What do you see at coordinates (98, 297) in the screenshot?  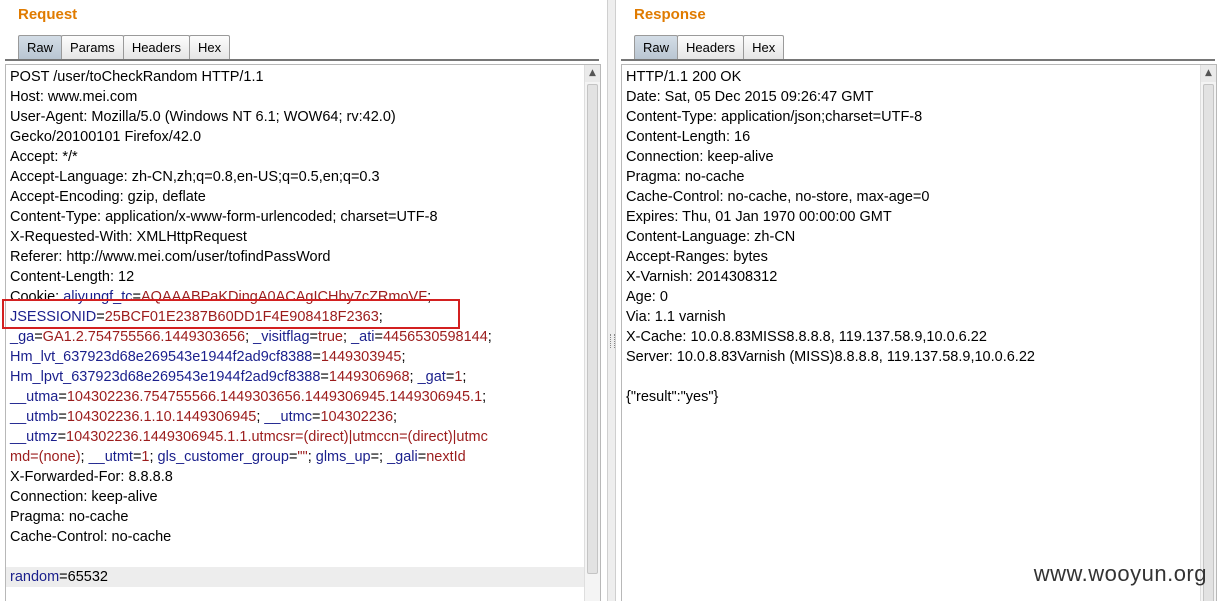 I see `cookie-name: aliyungf_tc` at bounding box center [98, 297].